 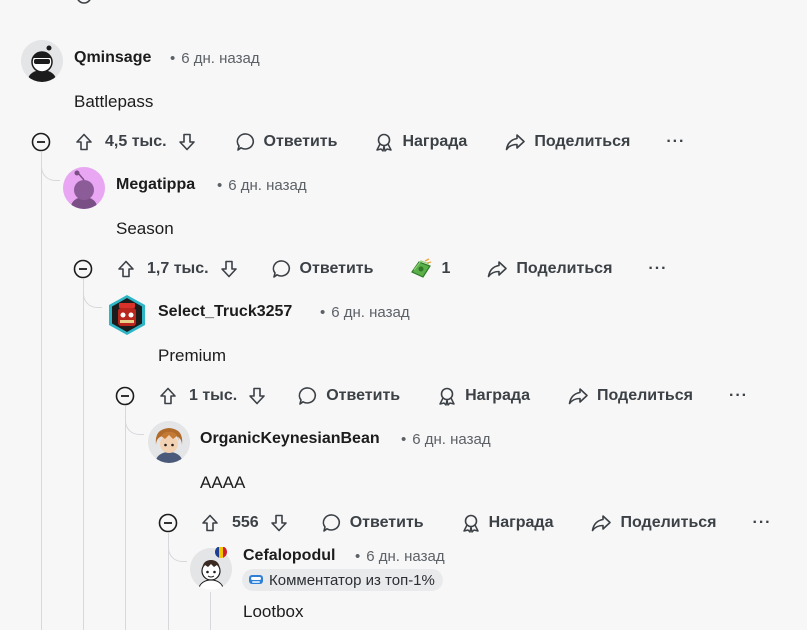 What do you see at coordinates (213, 395) in the screenshot?
I see `vote-count: 1 тыс.` at bounding box center [213, 395].